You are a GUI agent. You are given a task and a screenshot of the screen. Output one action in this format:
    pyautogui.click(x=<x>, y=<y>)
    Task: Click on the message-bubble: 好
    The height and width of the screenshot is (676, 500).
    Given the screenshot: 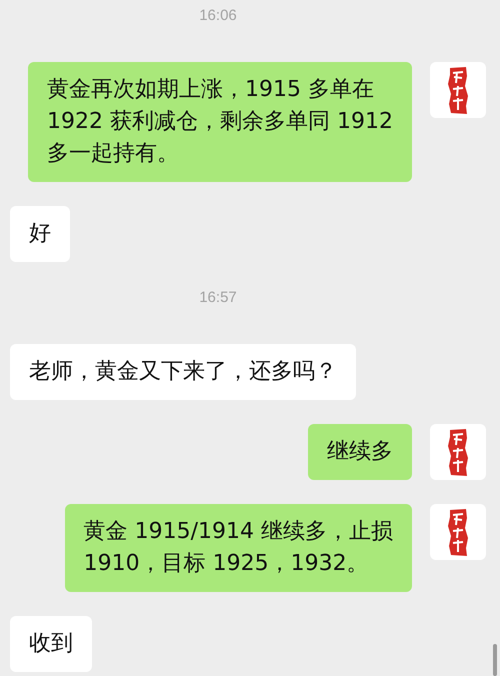 What is the action you would take?
    pyautogui.click(x=40, y=234)
    